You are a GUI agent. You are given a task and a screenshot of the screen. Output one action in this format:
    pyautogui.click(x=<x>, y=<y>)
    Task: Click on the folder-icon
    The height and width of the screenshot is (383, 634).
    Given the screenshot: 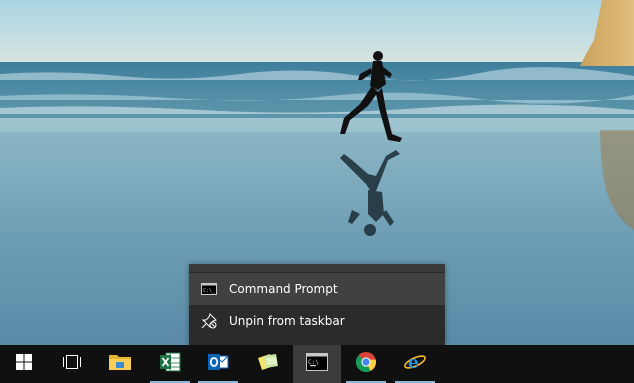 What is the action you would take?
    pyautogui.click(x=120, y=364)
    